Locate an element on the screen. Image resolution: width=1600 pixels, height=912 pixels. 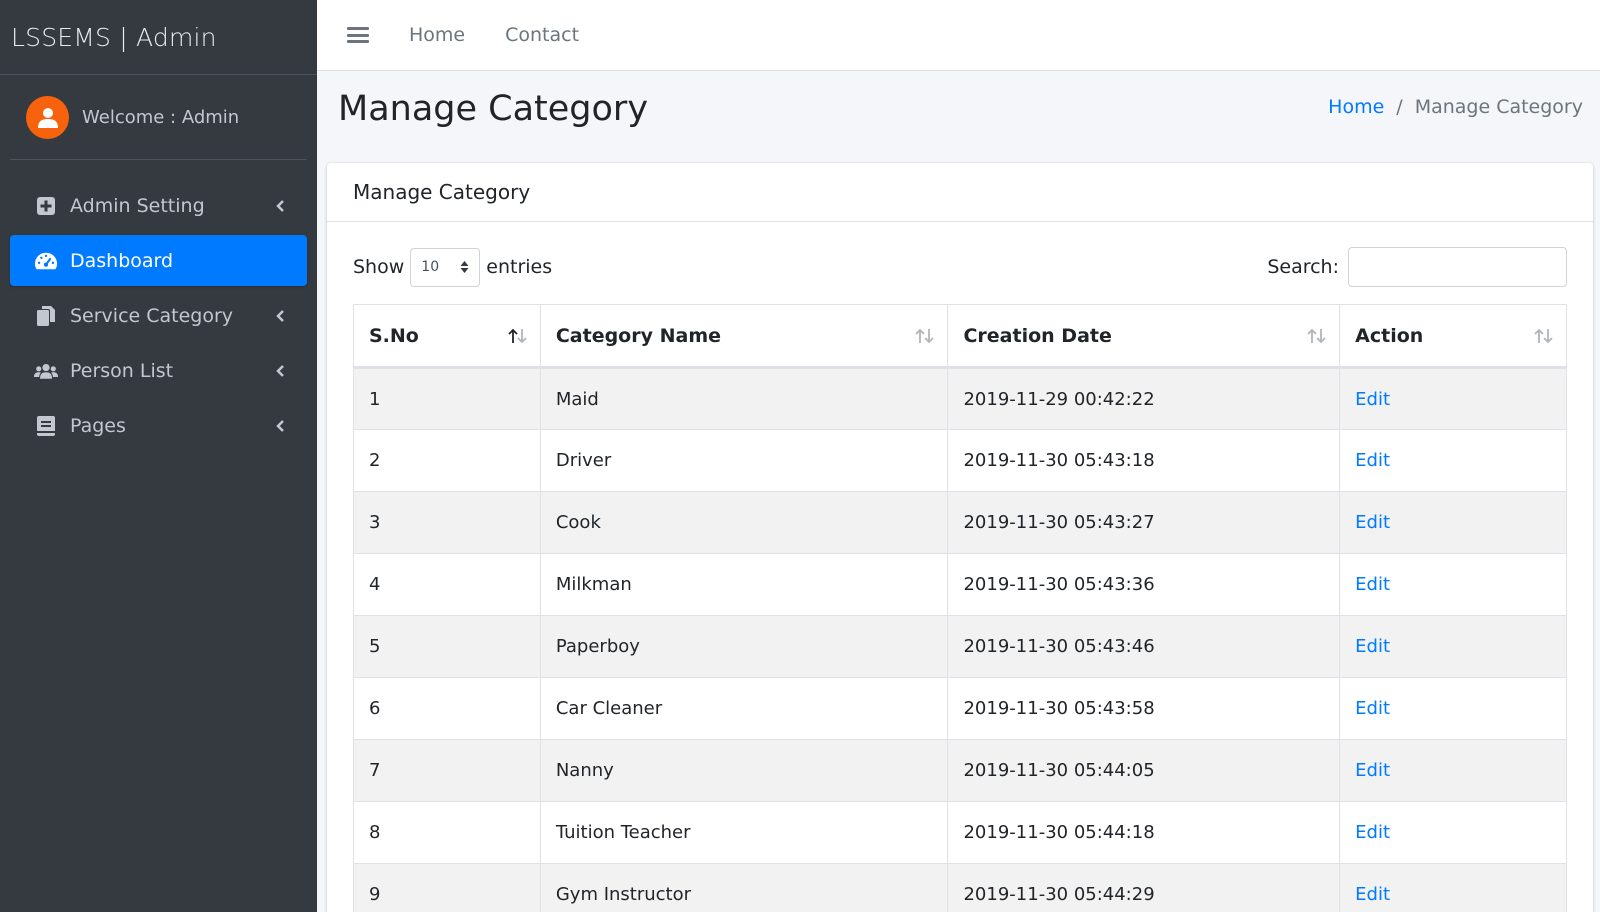
nav-link-home: Home is located at coordinates (437, 35).